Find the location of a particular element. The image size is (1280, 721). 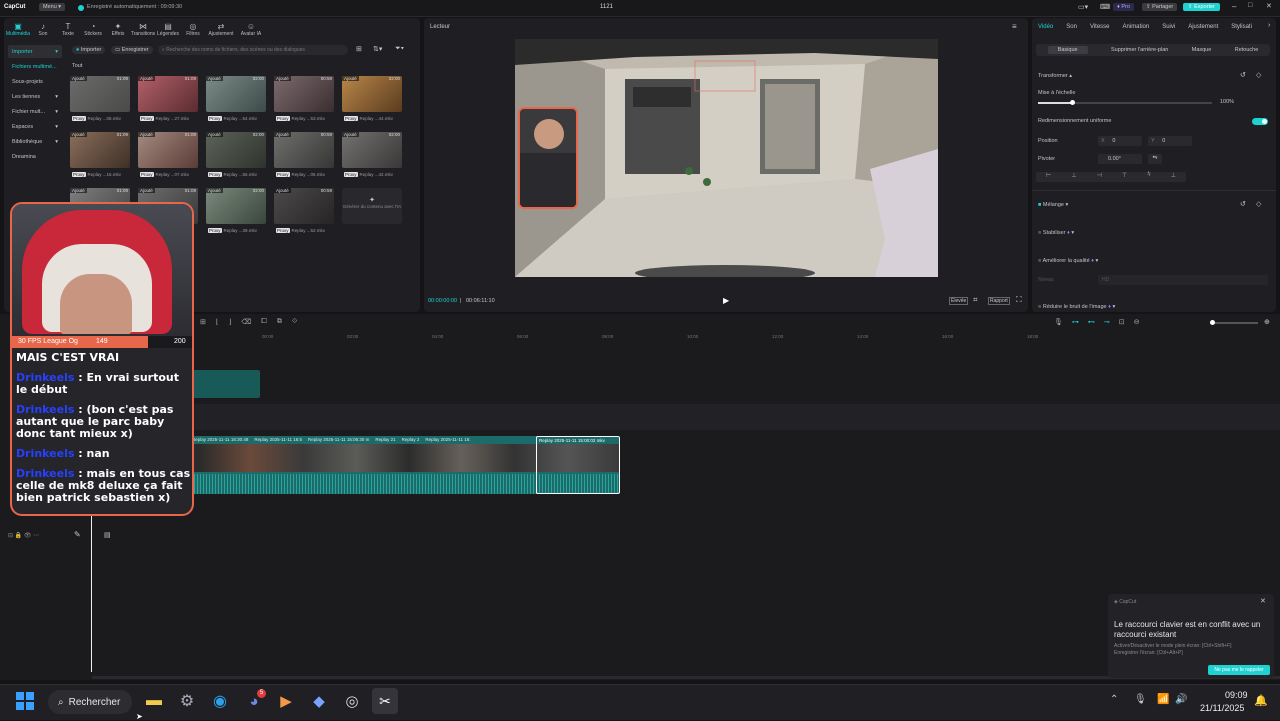

track-controls: ⊟ 🔒 👁 ⋯ is located at coordinates (23, 535).